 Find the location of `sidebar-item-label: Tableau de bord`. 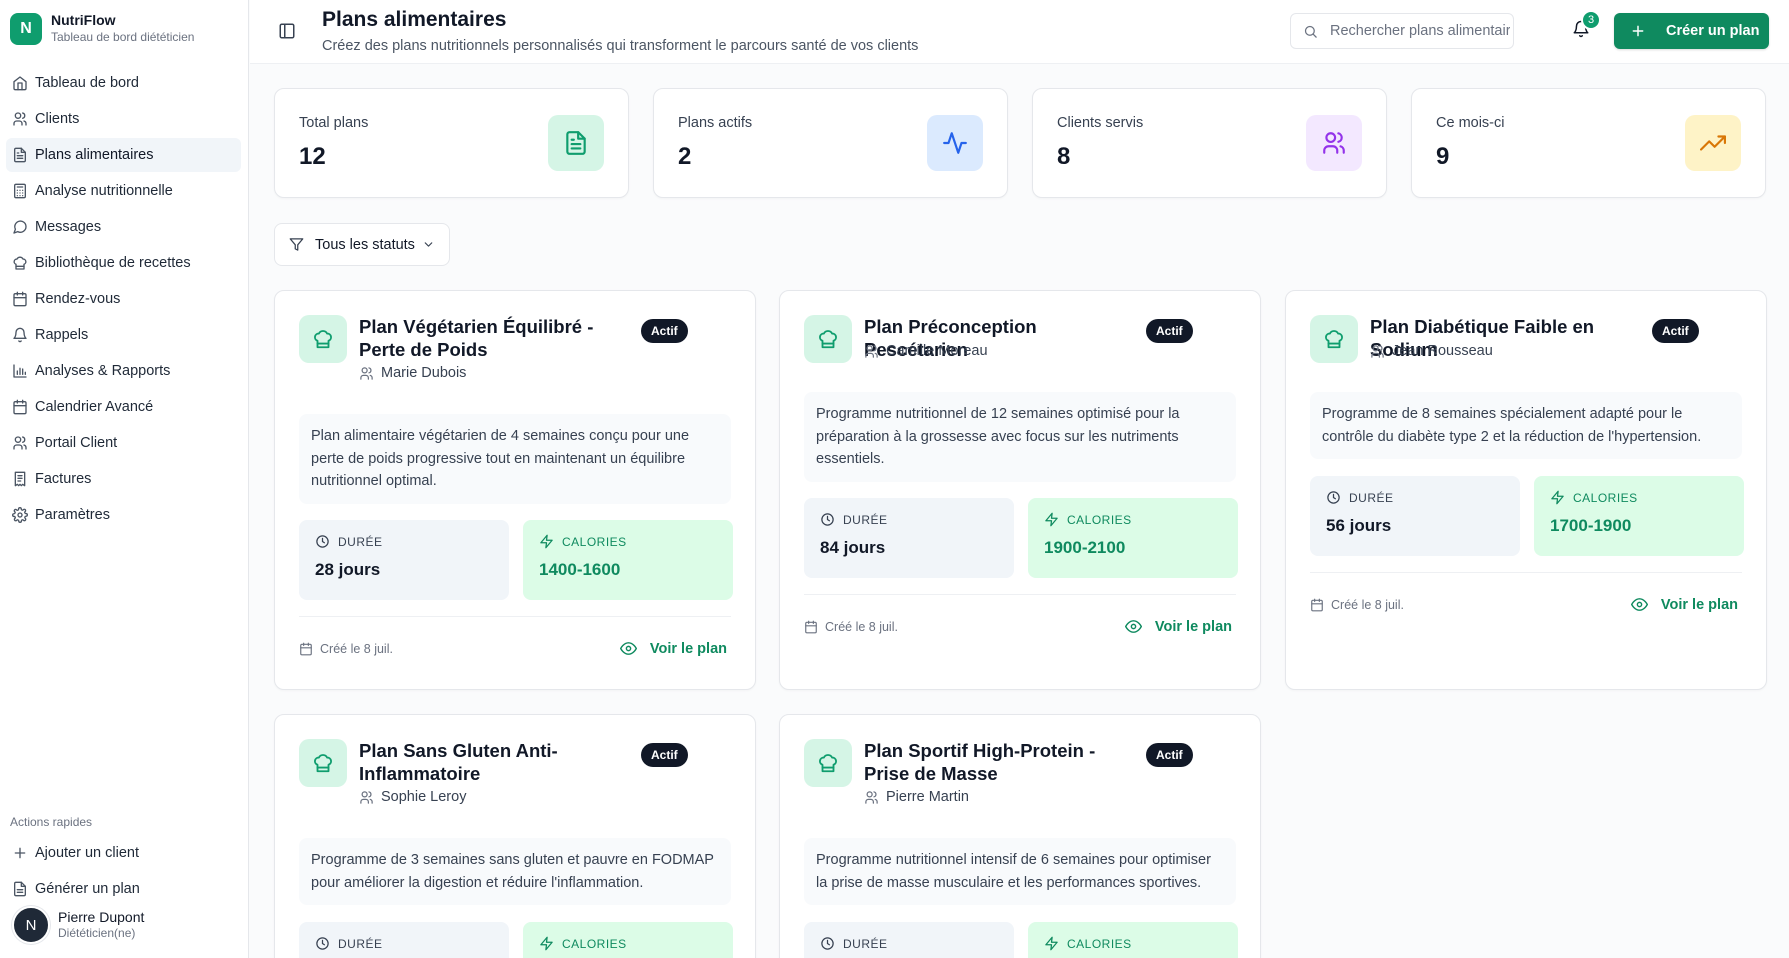

sidebar-item-label: Tableau de bord is located at coordinates (87, 83).